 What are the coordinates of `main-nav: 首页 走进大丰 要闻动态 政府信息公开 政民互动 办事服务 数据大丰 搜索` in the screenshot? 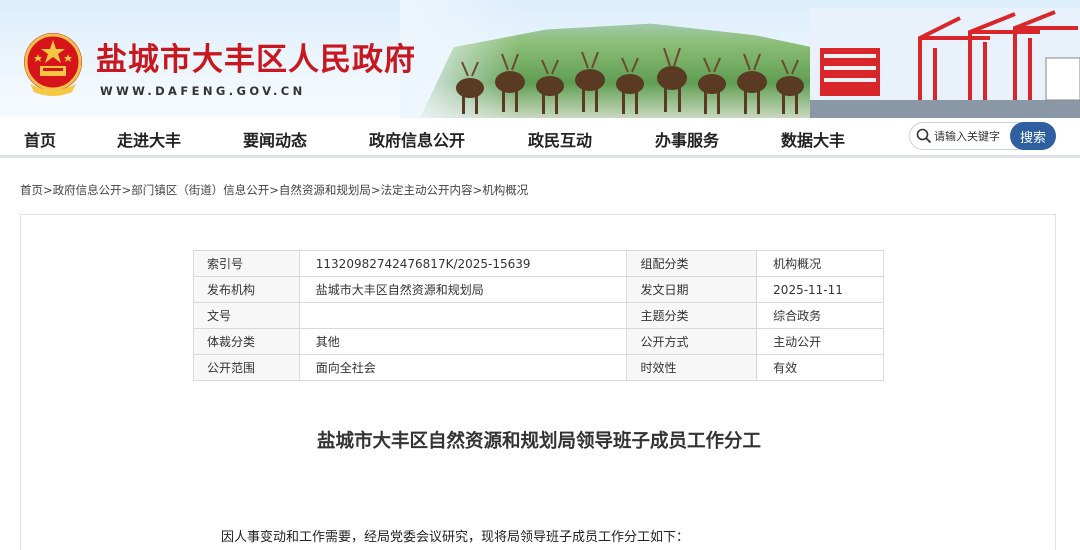 It's located at (540, 138).